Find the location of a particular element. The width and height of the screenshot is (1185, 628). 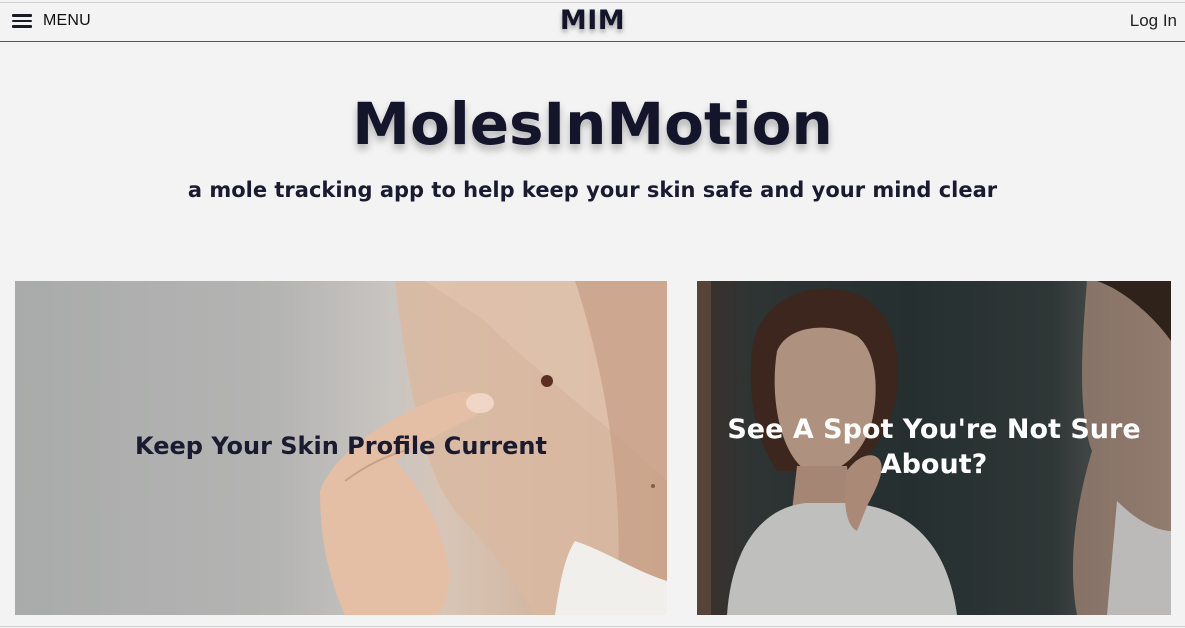

menu-button: MENU is located at coordinates (51, 21).